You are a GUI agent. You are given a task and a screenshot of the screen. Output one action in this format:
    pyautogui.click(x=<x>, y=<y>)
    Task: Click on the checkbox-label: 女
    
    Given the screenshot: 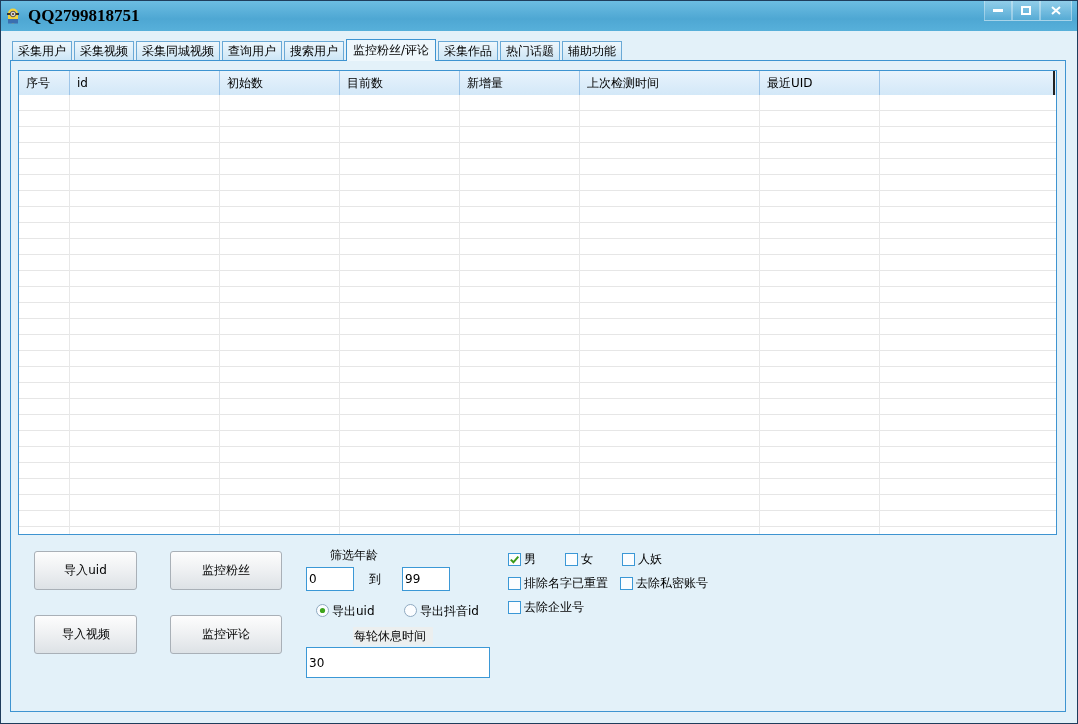 What is the action you would take?
    pyautogui.click(x=587, y=559)
    